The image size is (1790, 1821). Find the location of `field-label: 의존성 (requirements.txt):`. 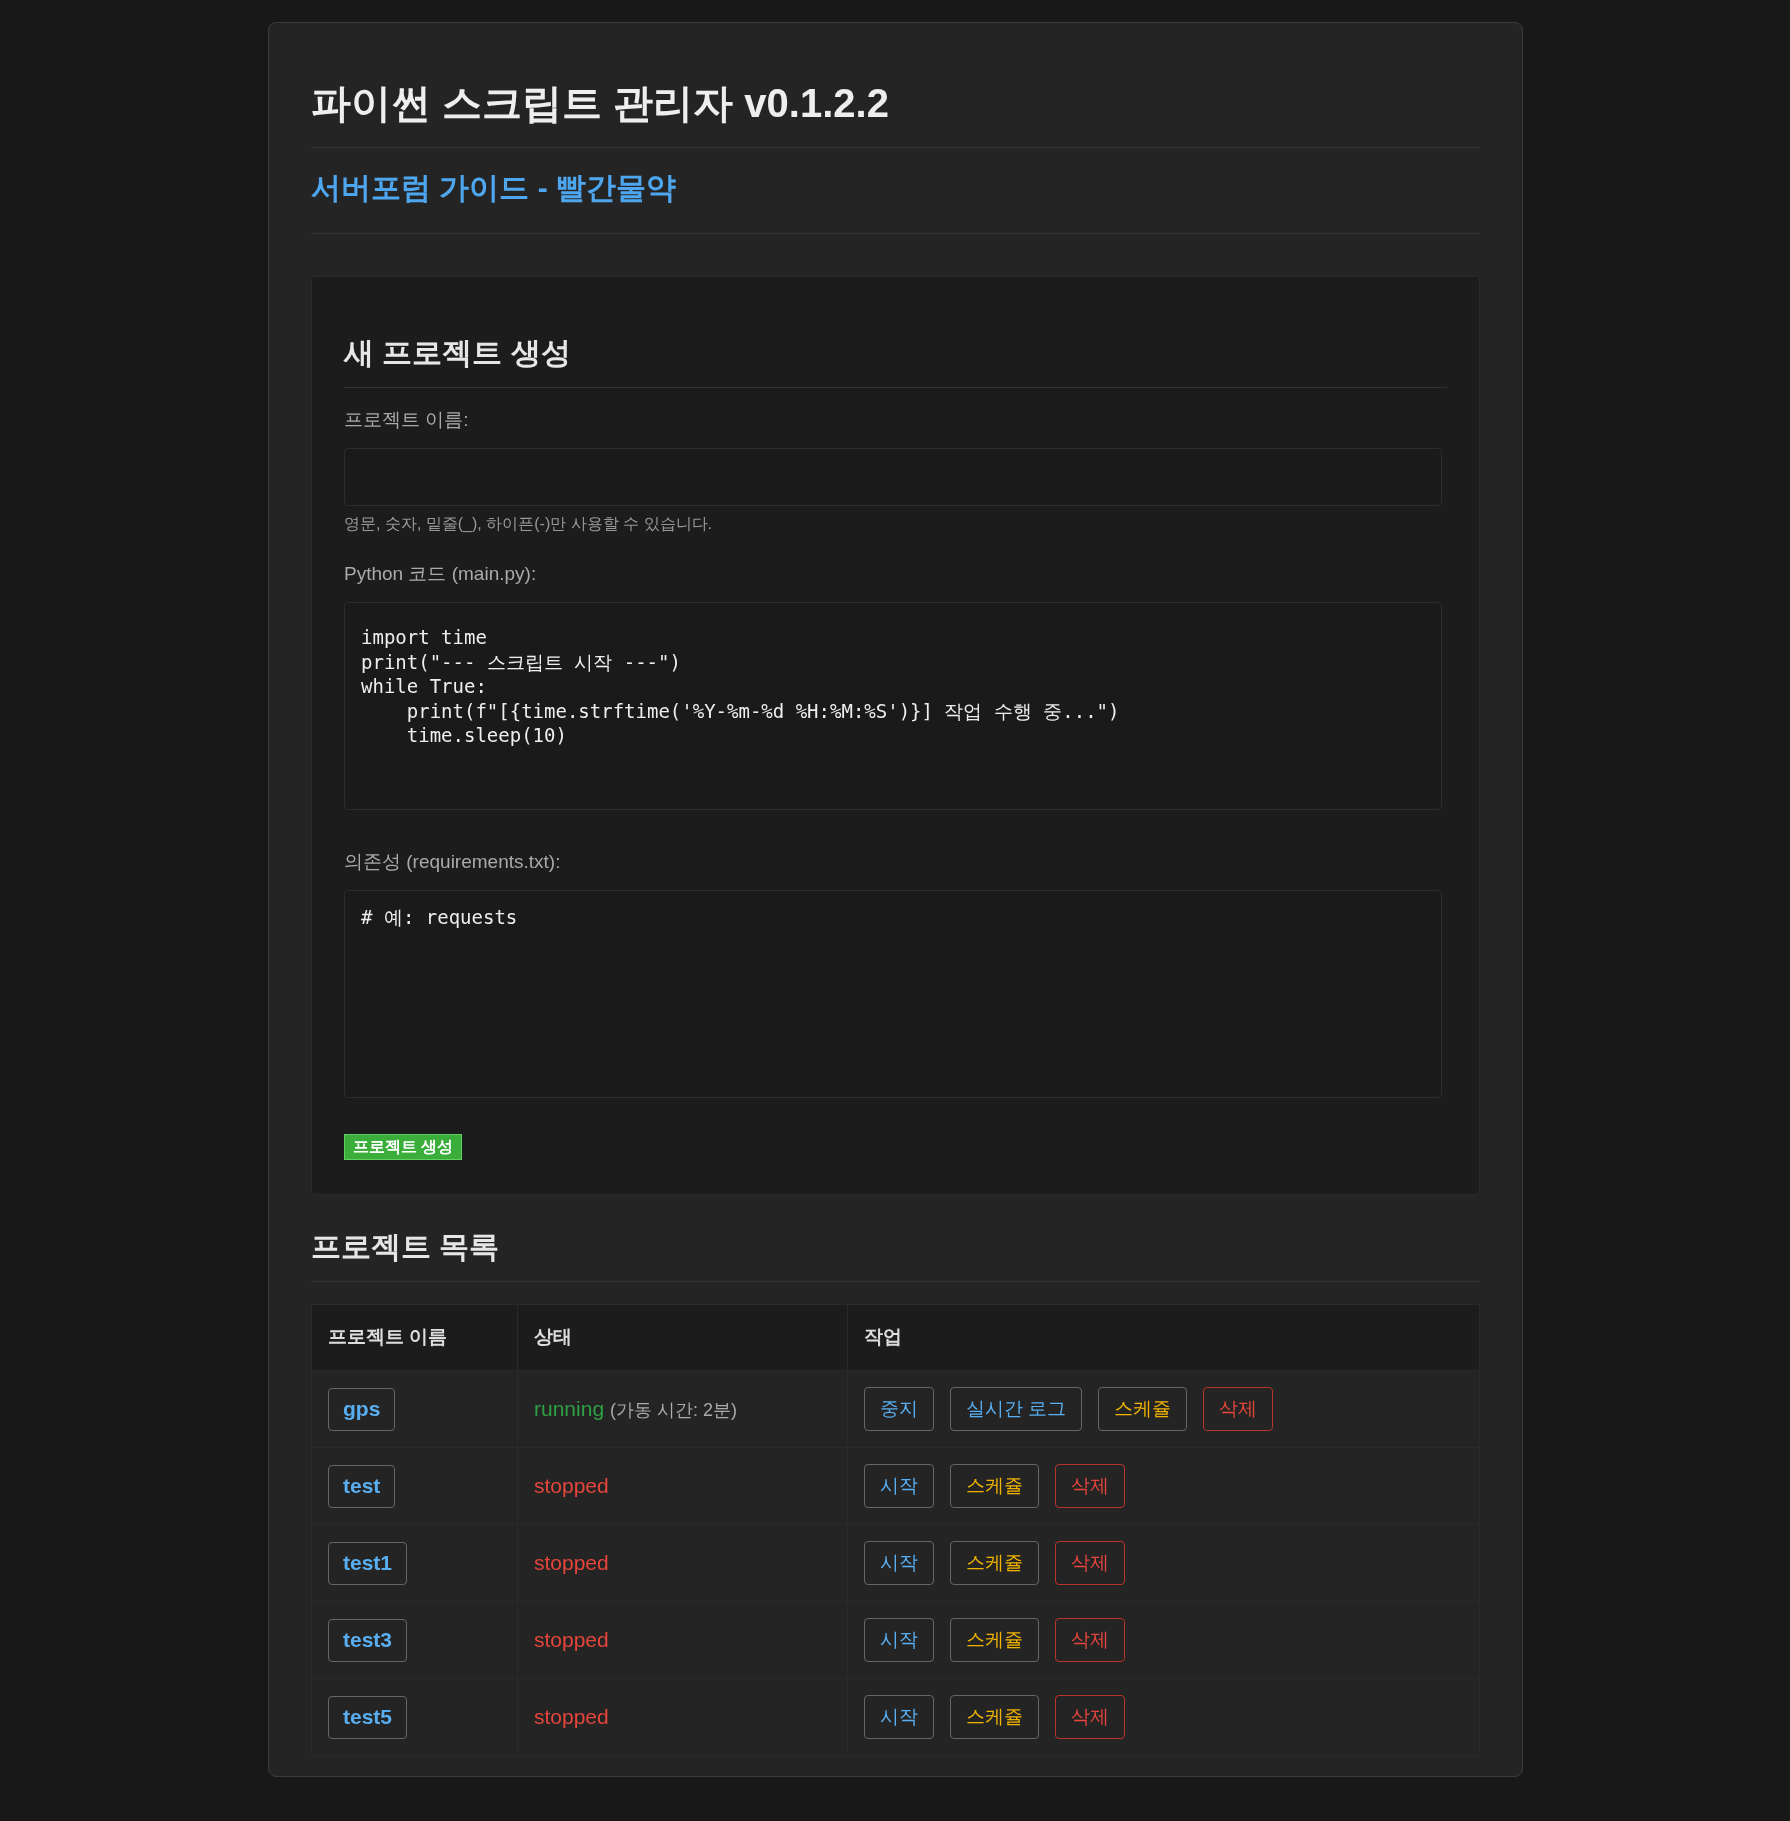

field-label: 의존성 (requirements.txt): is located at coordinates (453, 862).